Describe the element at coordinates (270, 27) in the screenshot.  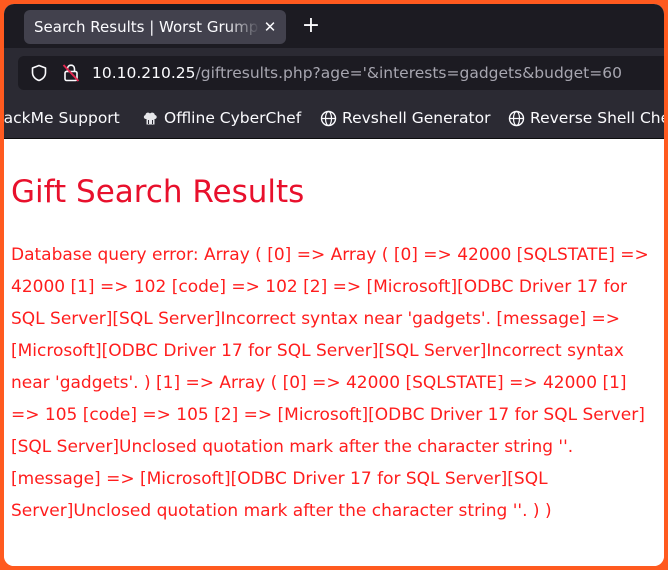
I see `close-icon: ✕` at that location.